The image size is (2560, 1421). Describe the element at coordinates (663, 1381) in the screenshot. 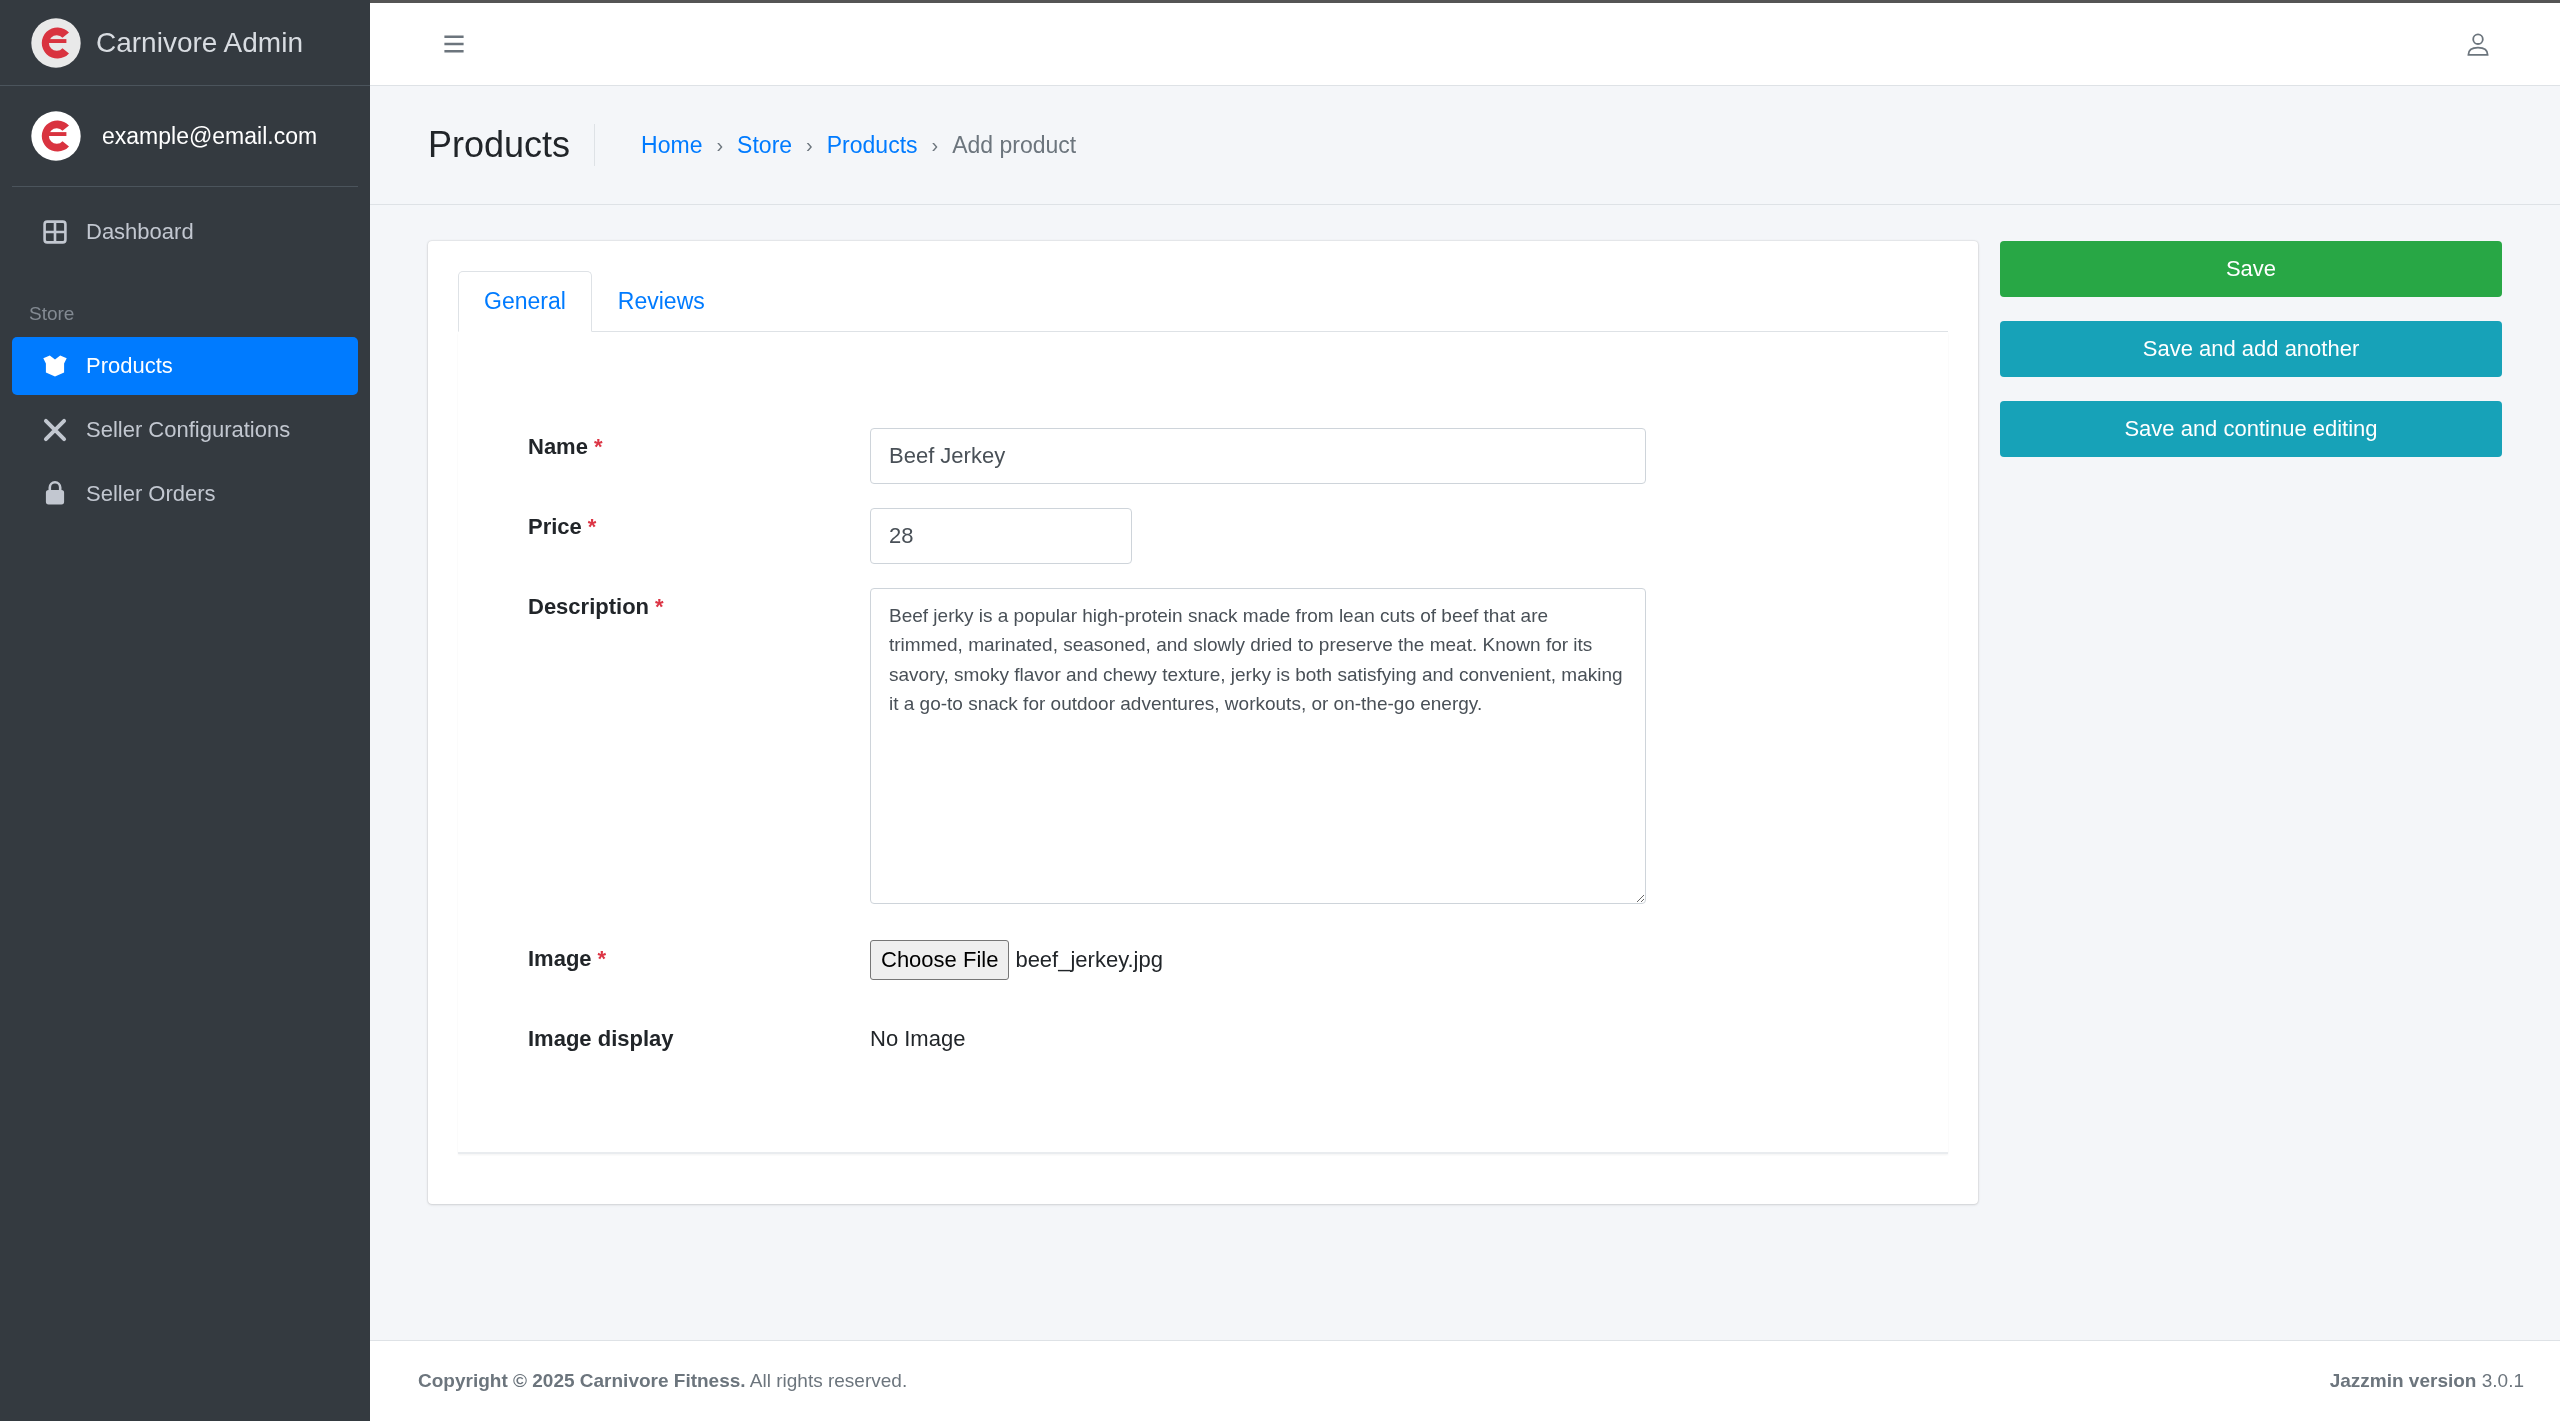

I see `copyright-text: Copyright © 2025 Carnivore Fitness. All rights reserved.` at that location.